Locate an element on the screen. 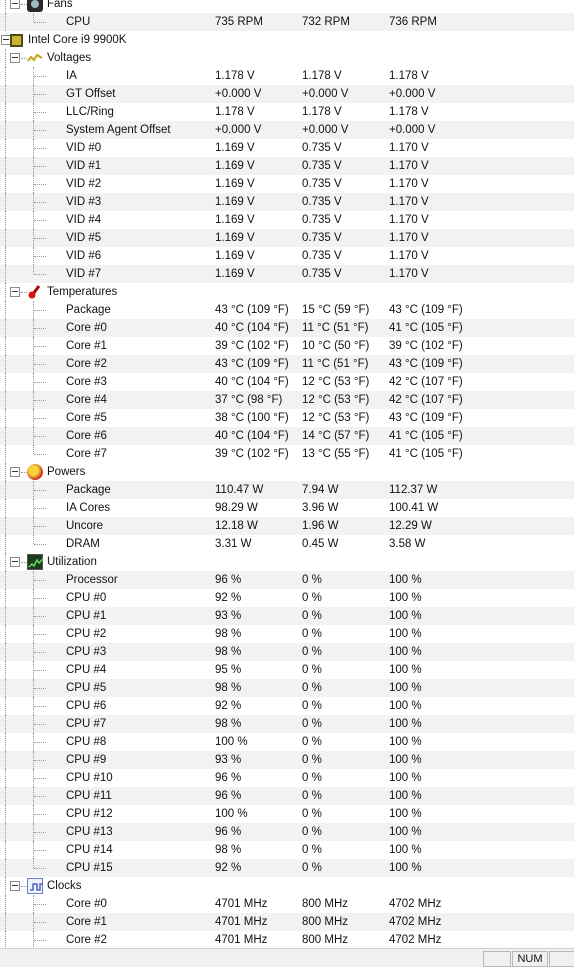  tree-section-temperatures: Temperatures is located at coordinates (287, 292).